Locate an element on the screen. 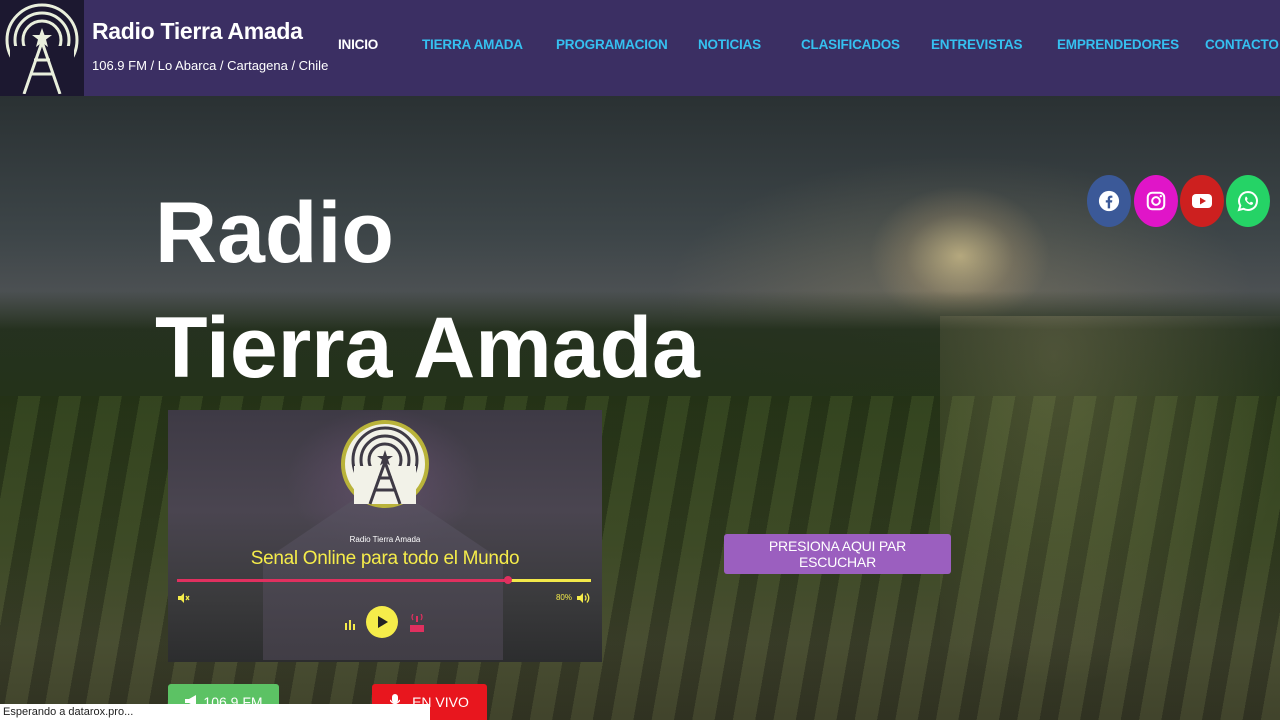 The height and width of the screenshot is (720, 1280). youtube-button is located at coordinates (1202, 201).